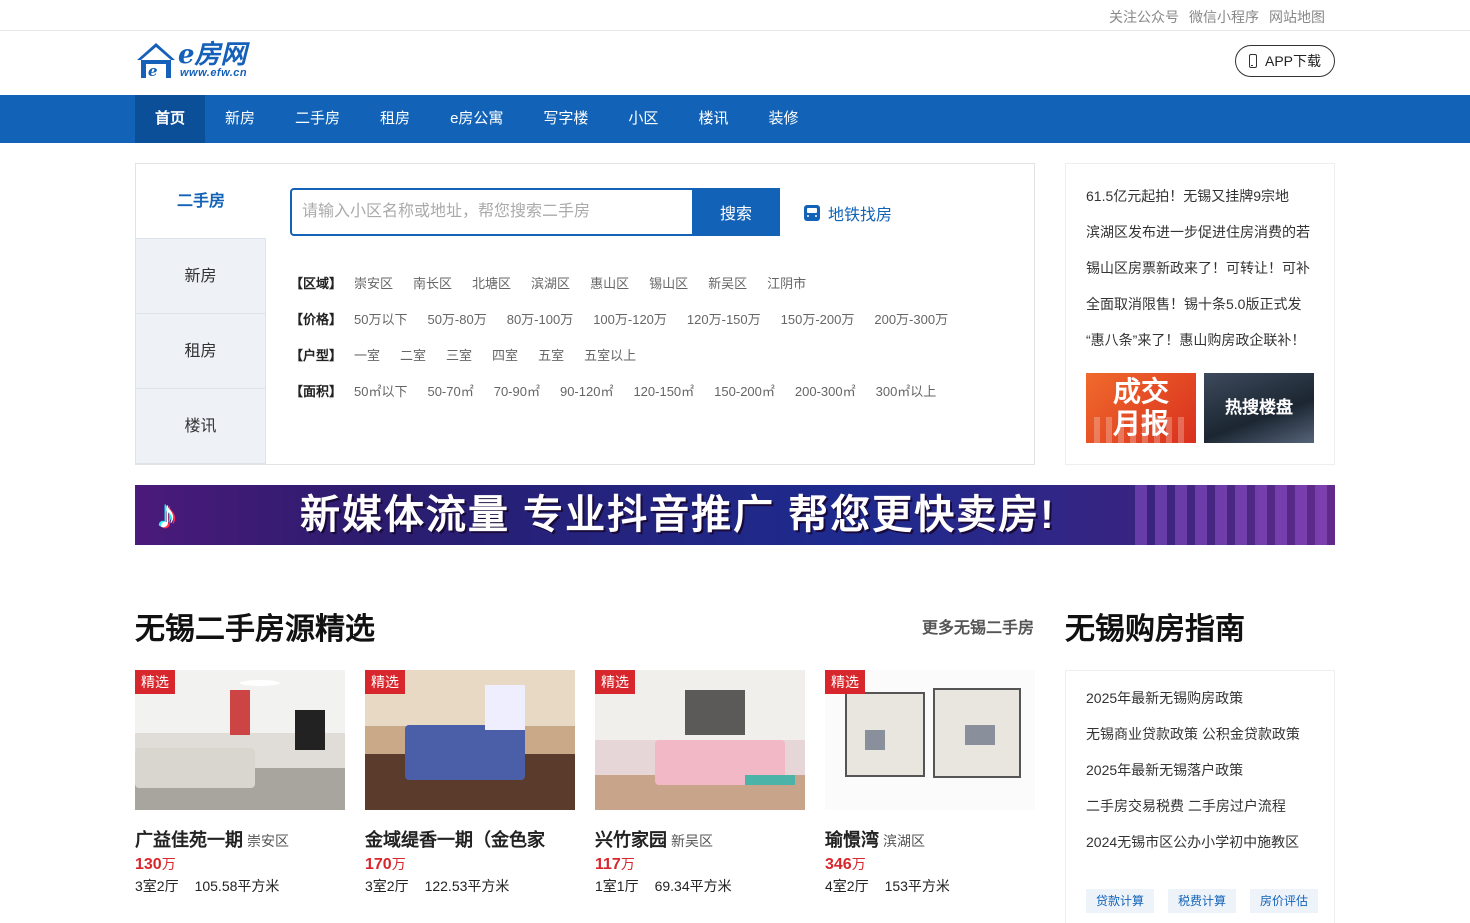 The image size is (1470, 923). Describe the element at coordinates (470, 886) in the screenshot. I see `listing-info: 3室2厅 122.53平方米` at that location.